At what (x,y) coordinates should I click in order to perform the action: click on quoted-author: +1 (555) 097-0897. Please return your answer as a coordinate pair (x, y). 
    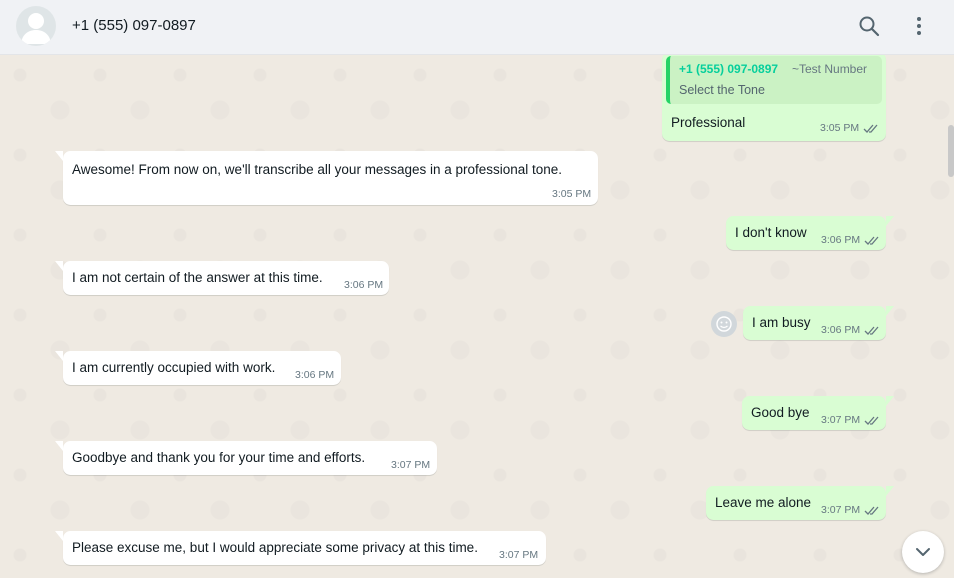
    Looking at the image, I should click on (729, 69).